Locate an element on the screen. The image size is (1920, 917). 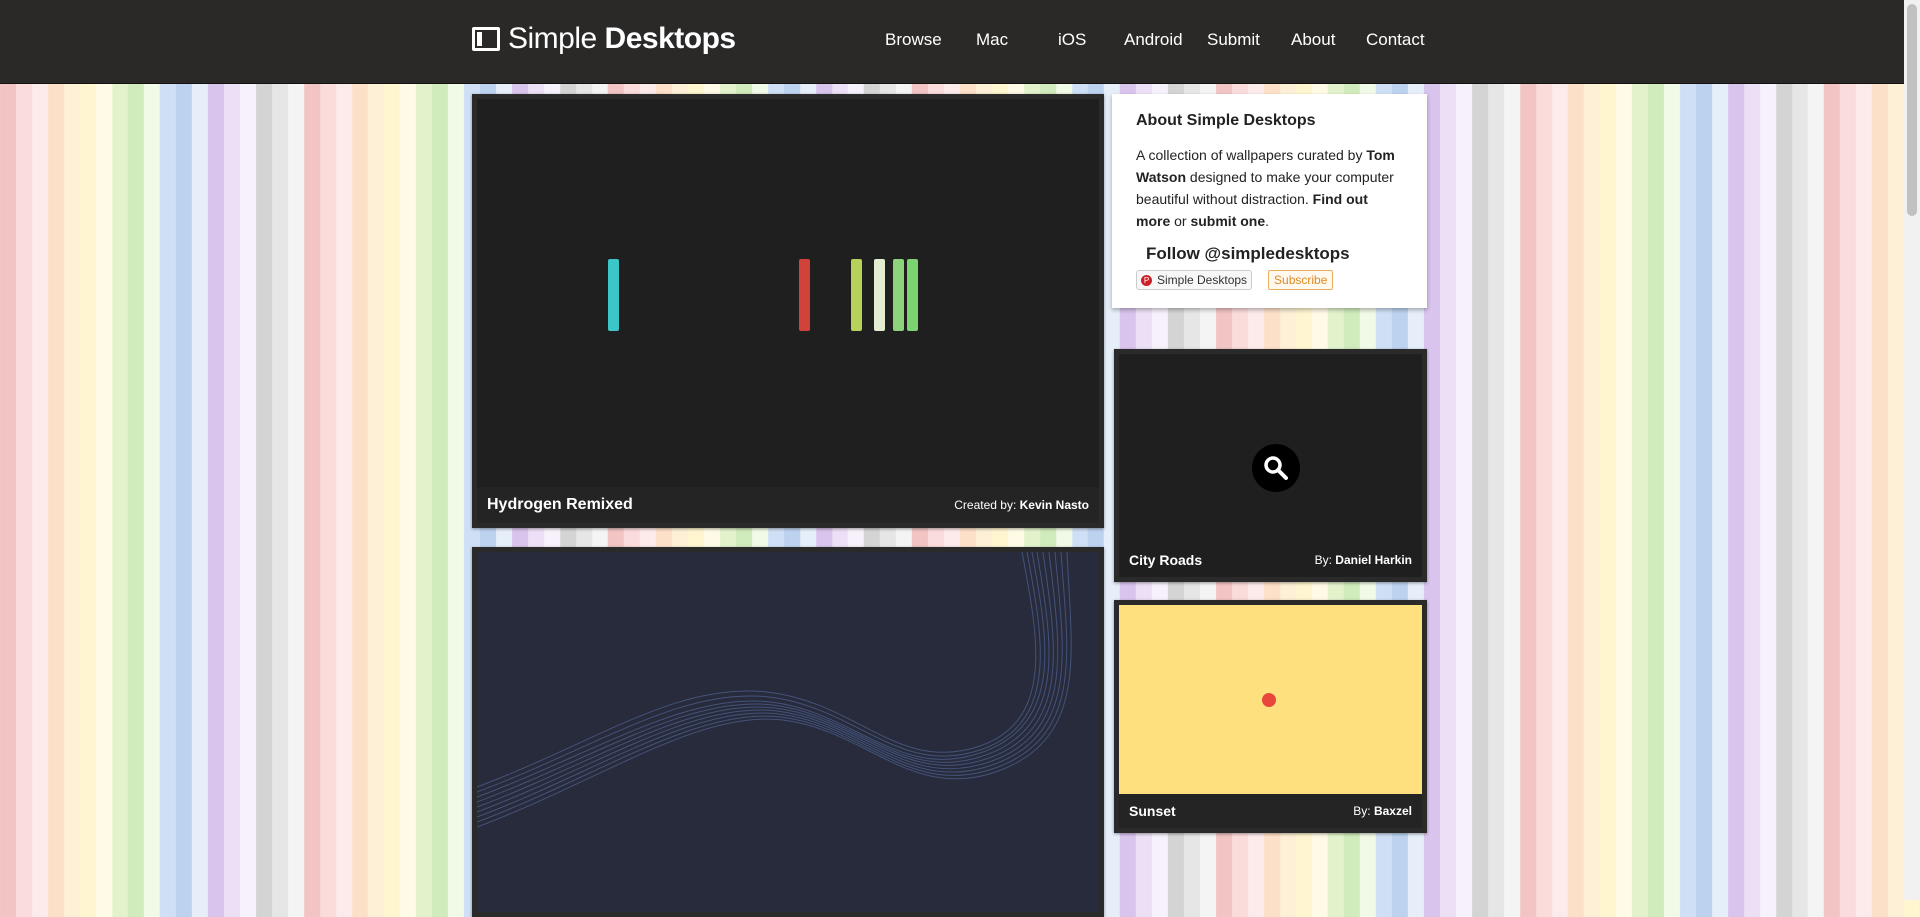
site-logo: Simple Desktops is located at coordinates (604, 39).